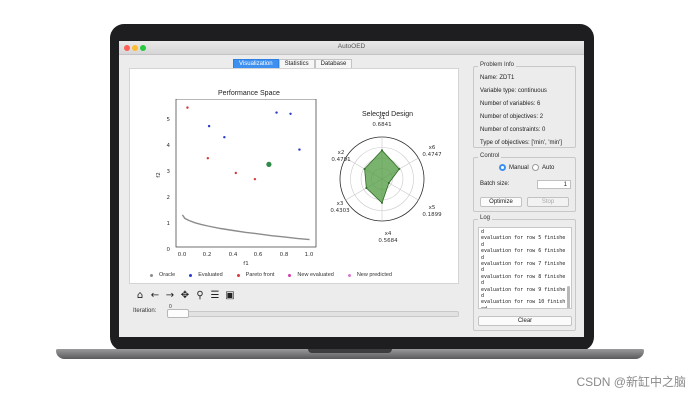 The height and width of the screenshot is (400, 700). I want to click on y-axis-label: f2, so click(159, 174).